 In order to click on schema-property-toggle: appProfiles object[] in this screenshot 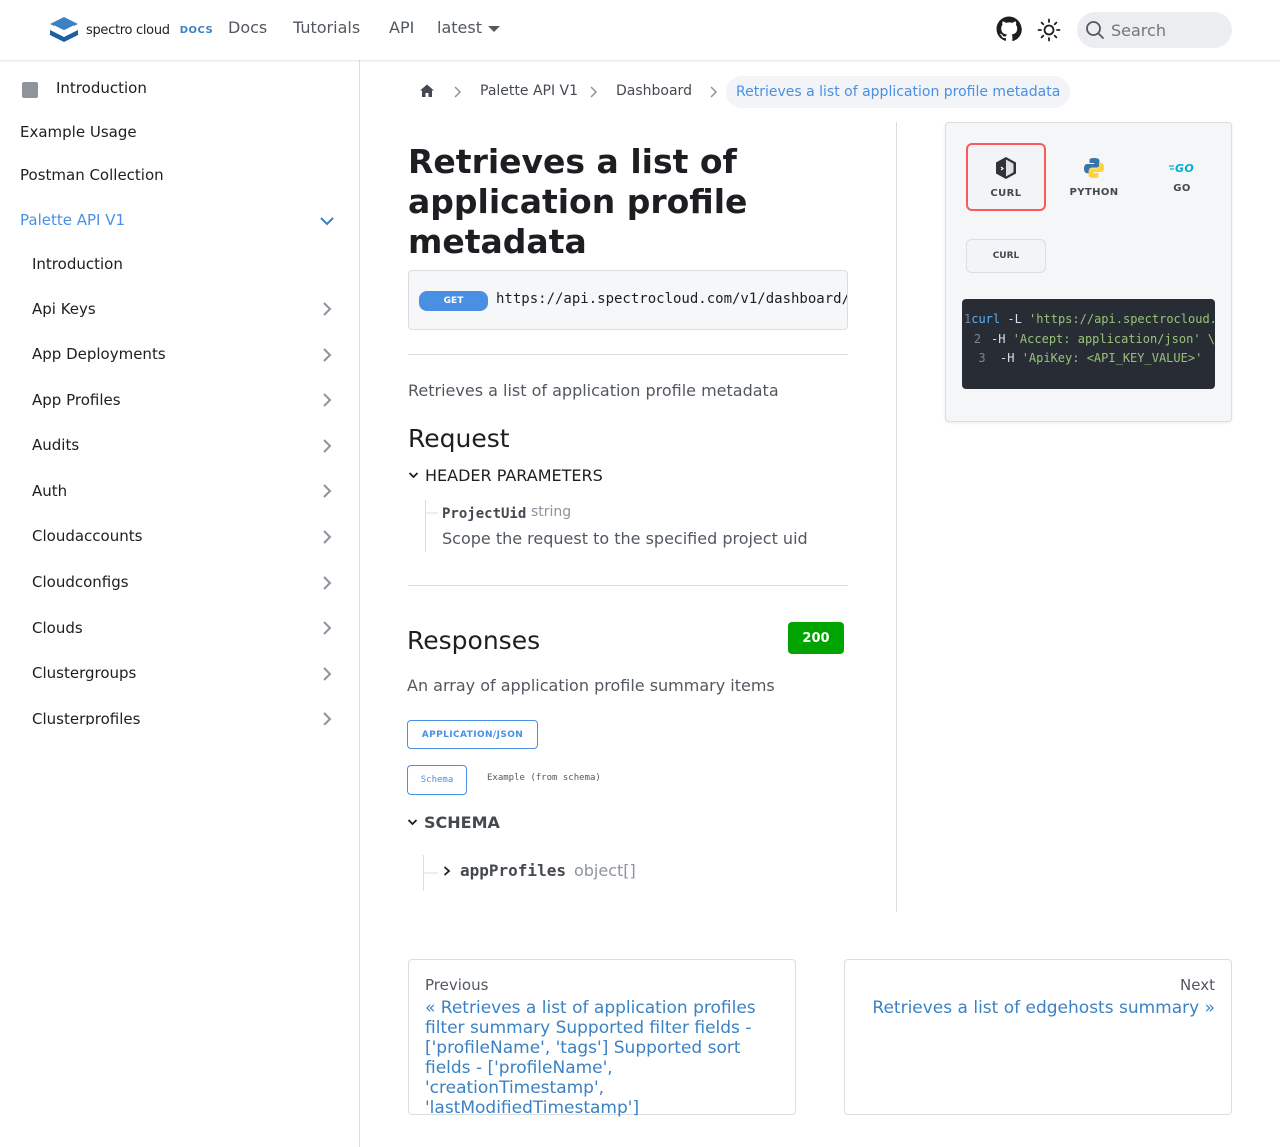, I will do `click(539, 870)`.